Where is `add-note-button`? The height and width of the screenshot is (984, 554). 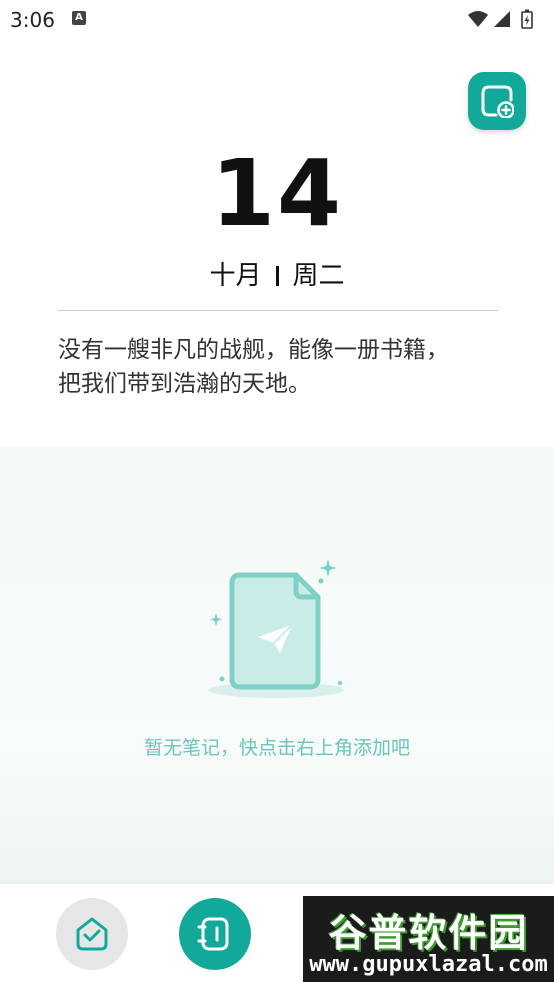
add-note-button is located at coordinates (497, 101).